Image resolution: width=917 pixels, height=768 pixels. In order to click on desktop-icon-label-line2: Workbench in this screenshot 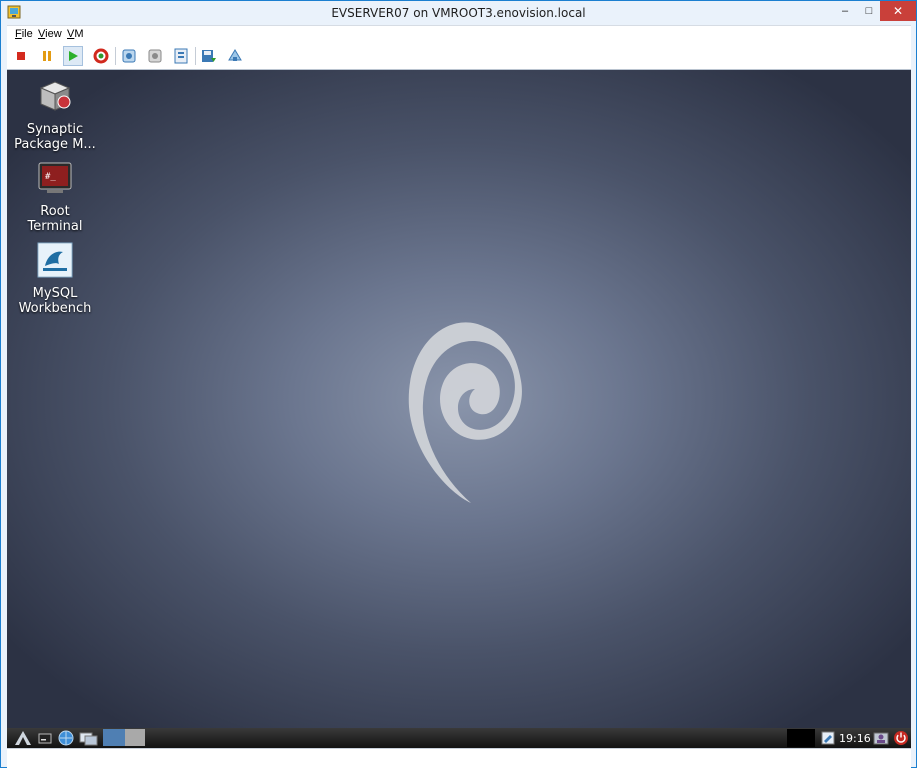, I will do `click(55, 308)`.